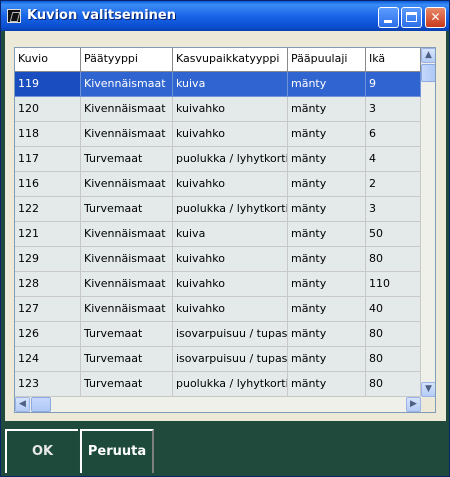  I want to click on chevron-right-icon: ▶, so click(413, 404).